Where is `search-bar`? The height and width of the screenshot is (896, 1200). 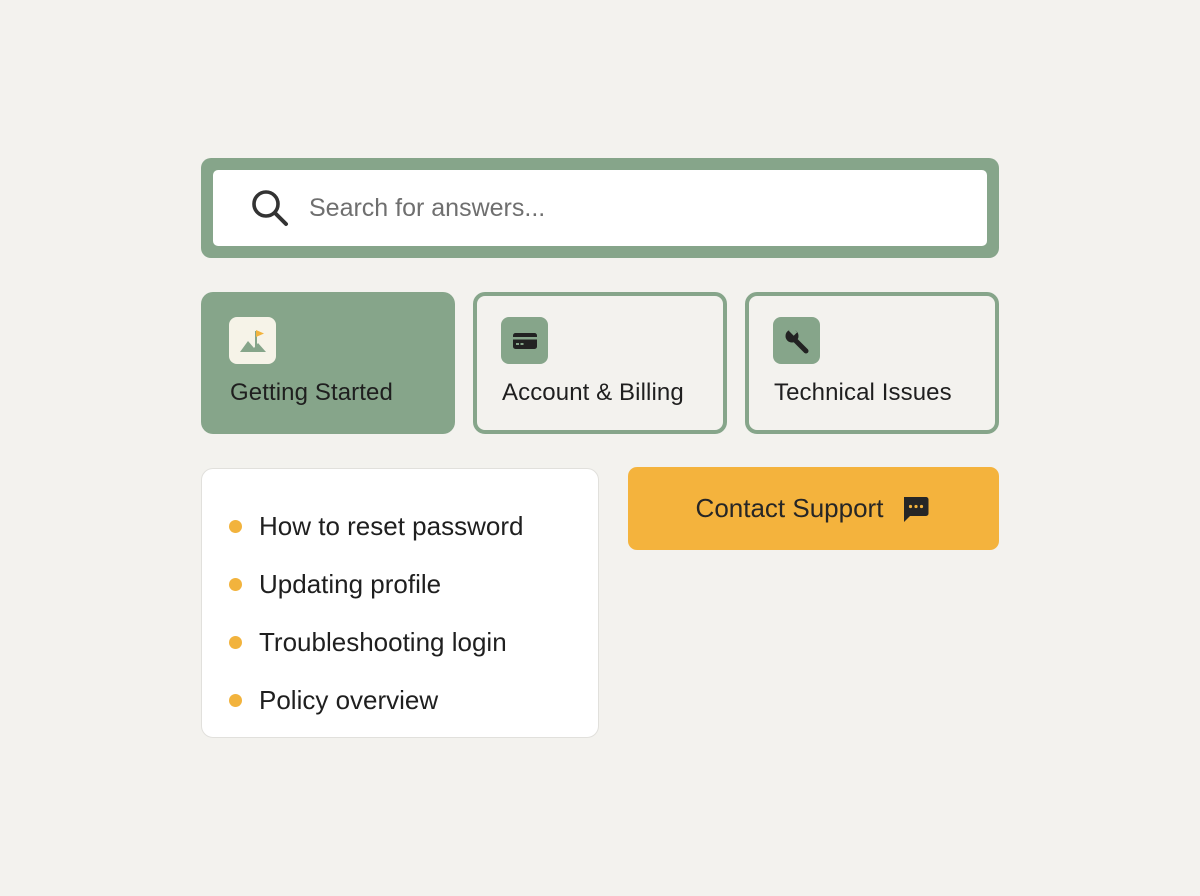
search-bar is located at coordinates (600, 208).